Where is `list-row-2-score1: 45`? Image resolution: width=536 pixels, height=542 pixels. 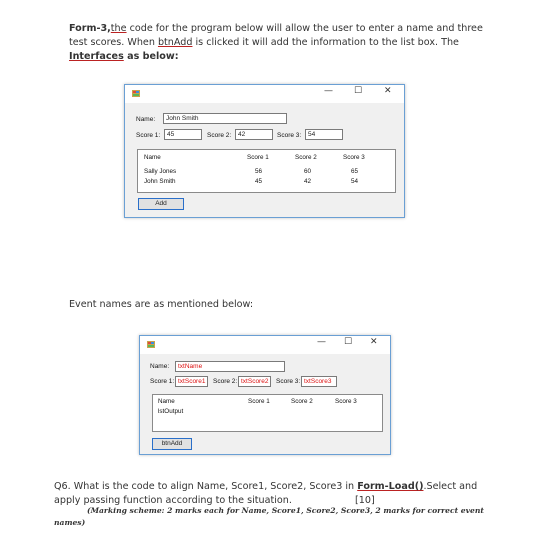
list-row-2-score1: 45 is located at coordinates (259, 181).